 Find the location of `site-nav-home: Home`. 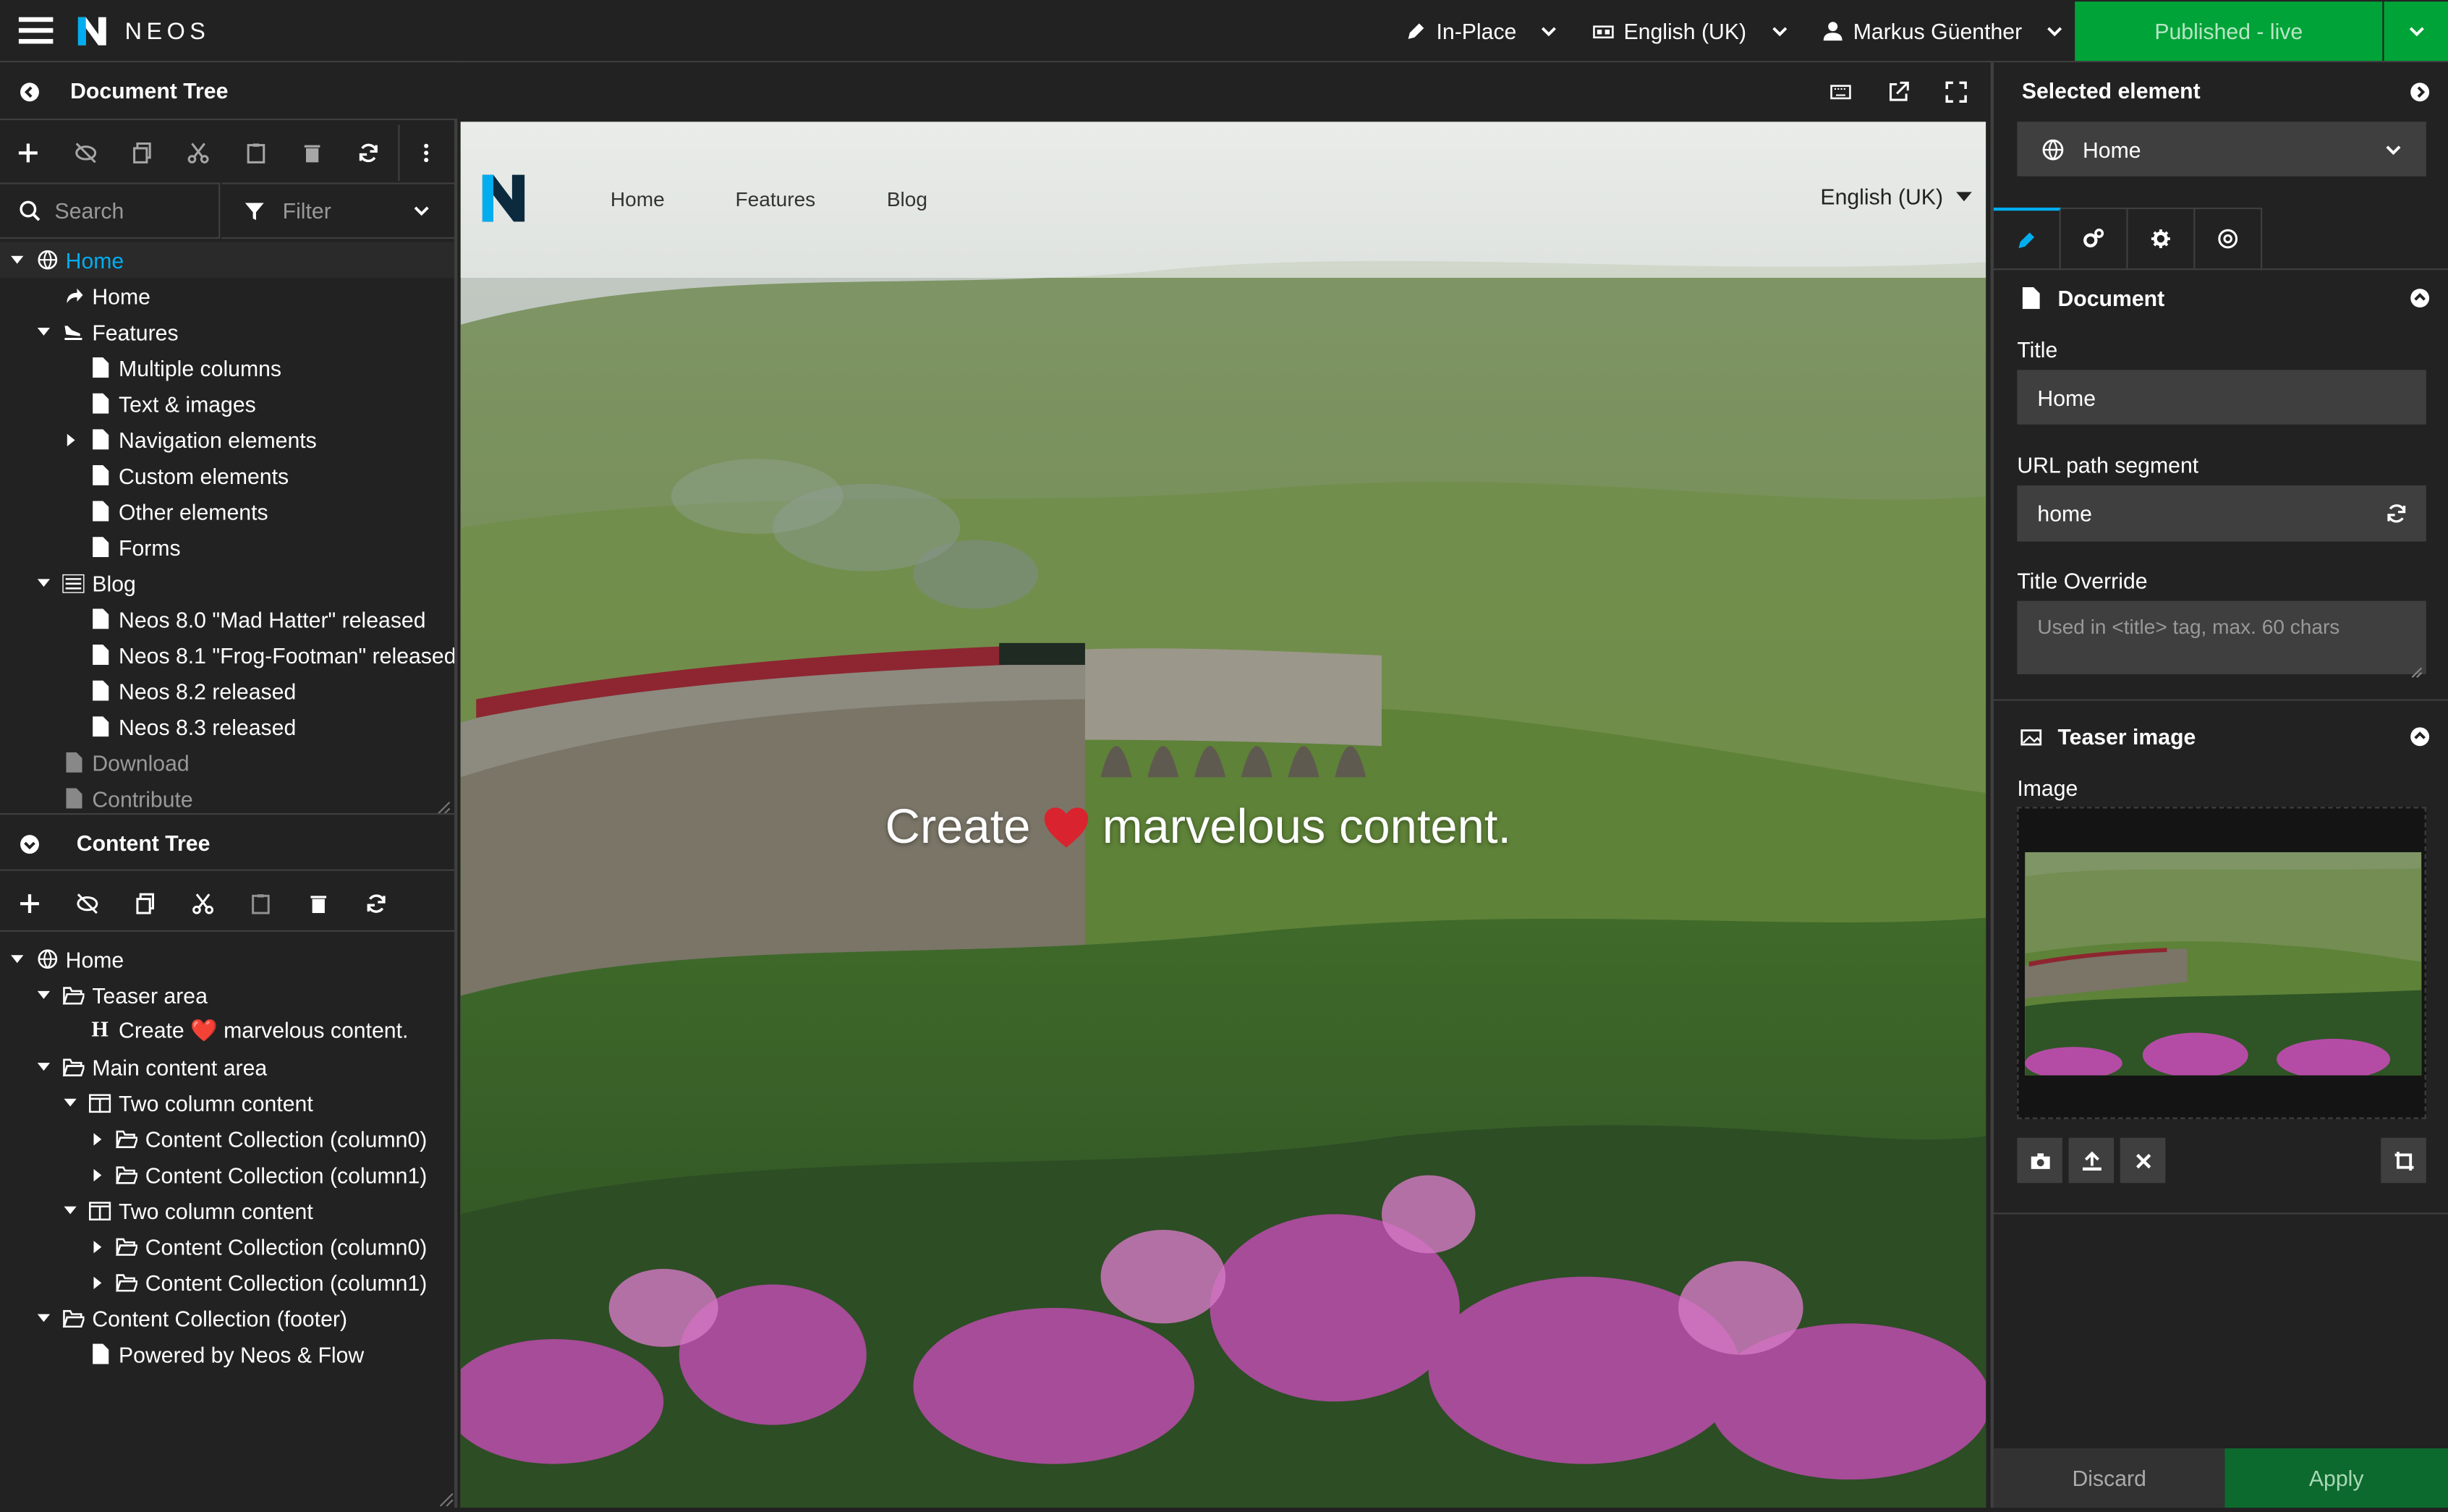

site-nav-home: Home is located at coordinates (638, 199).